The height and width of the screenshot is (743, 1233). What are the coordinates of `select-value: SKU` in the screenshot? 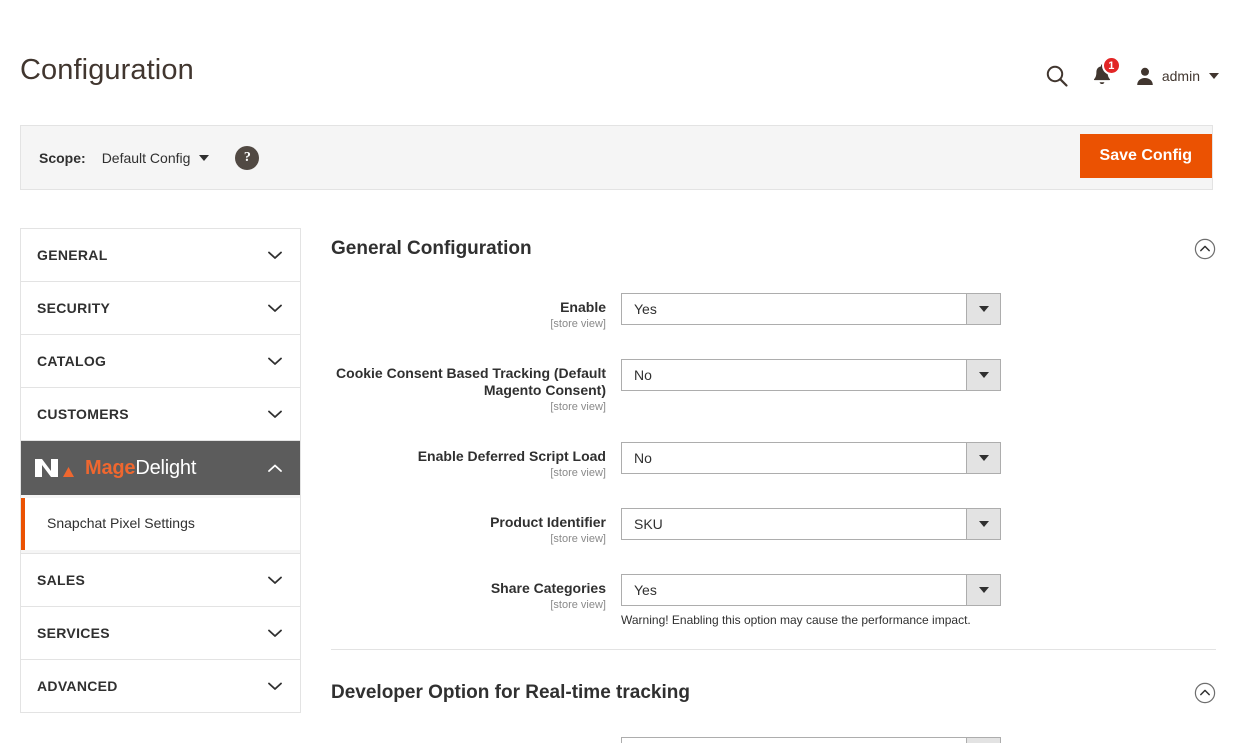 It's located at (648, 524).